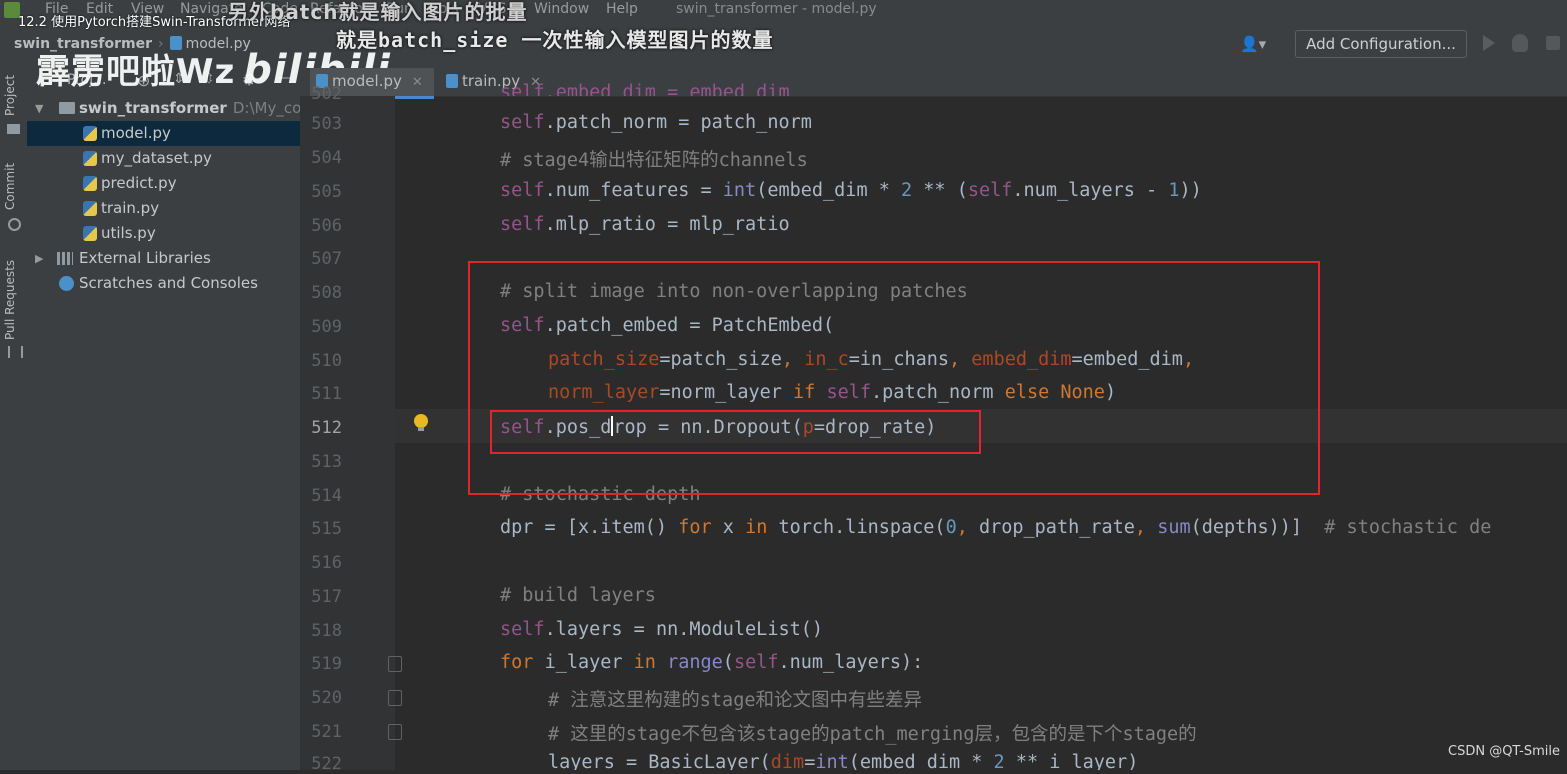  I want to click on line-number: 508, so click(326, 293).